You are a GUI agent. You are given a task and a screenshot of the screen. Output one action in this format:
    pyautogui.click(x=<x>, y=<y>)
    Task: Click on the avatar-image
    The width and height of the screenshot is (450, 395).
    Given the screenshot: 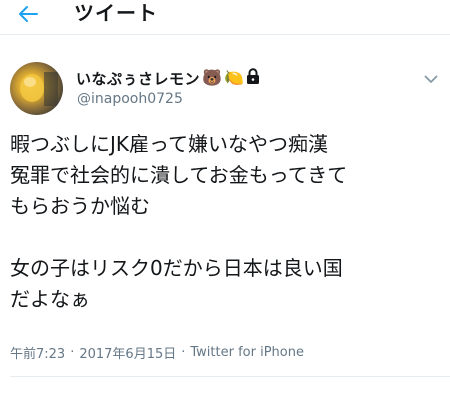 What is the action you would take?
    pyautogui.click(x=39, y=89)
    